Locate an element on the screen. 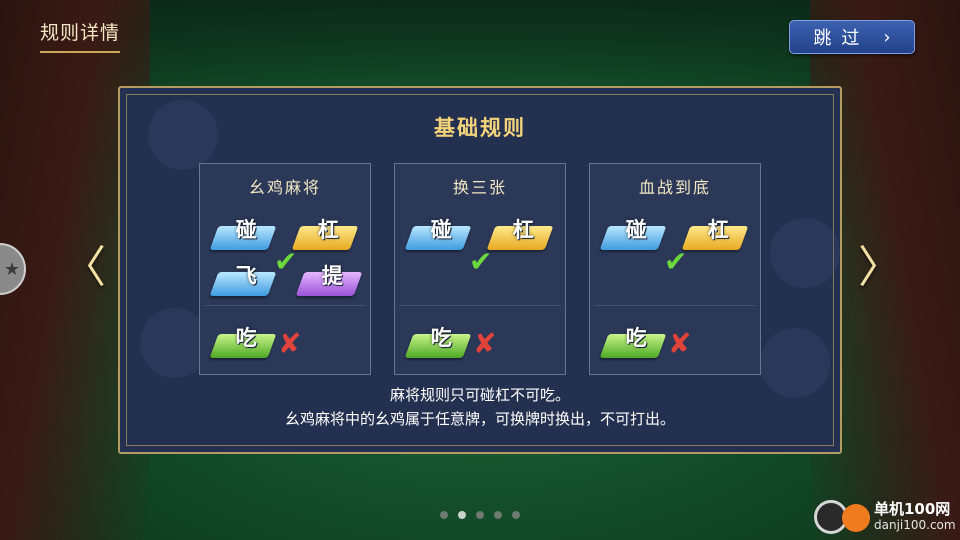 Image resolution: width=960 pixels, height=540 pixels. watermark: 单机100网 danji100.com is located at coordinates (885, 517).